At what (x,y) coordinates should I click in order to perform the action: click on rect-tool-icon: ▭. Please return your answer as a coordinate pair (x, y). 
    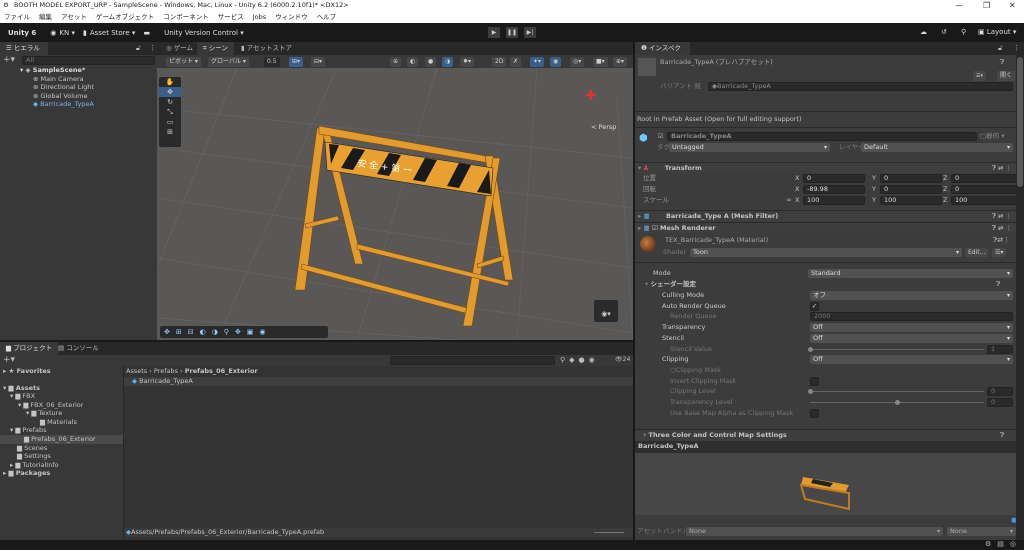
    Looking at the image, I should click on (170, 122).